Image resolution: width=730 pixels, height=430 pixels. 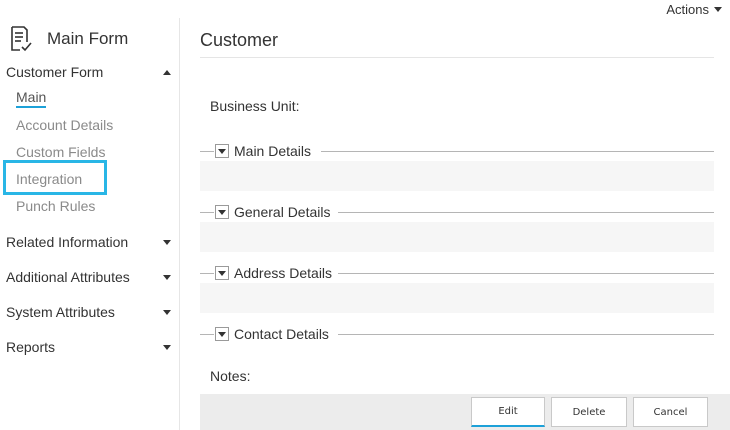 I want to click on sidebar-section-label: Additional Attributes, so click(x=68, y=277).